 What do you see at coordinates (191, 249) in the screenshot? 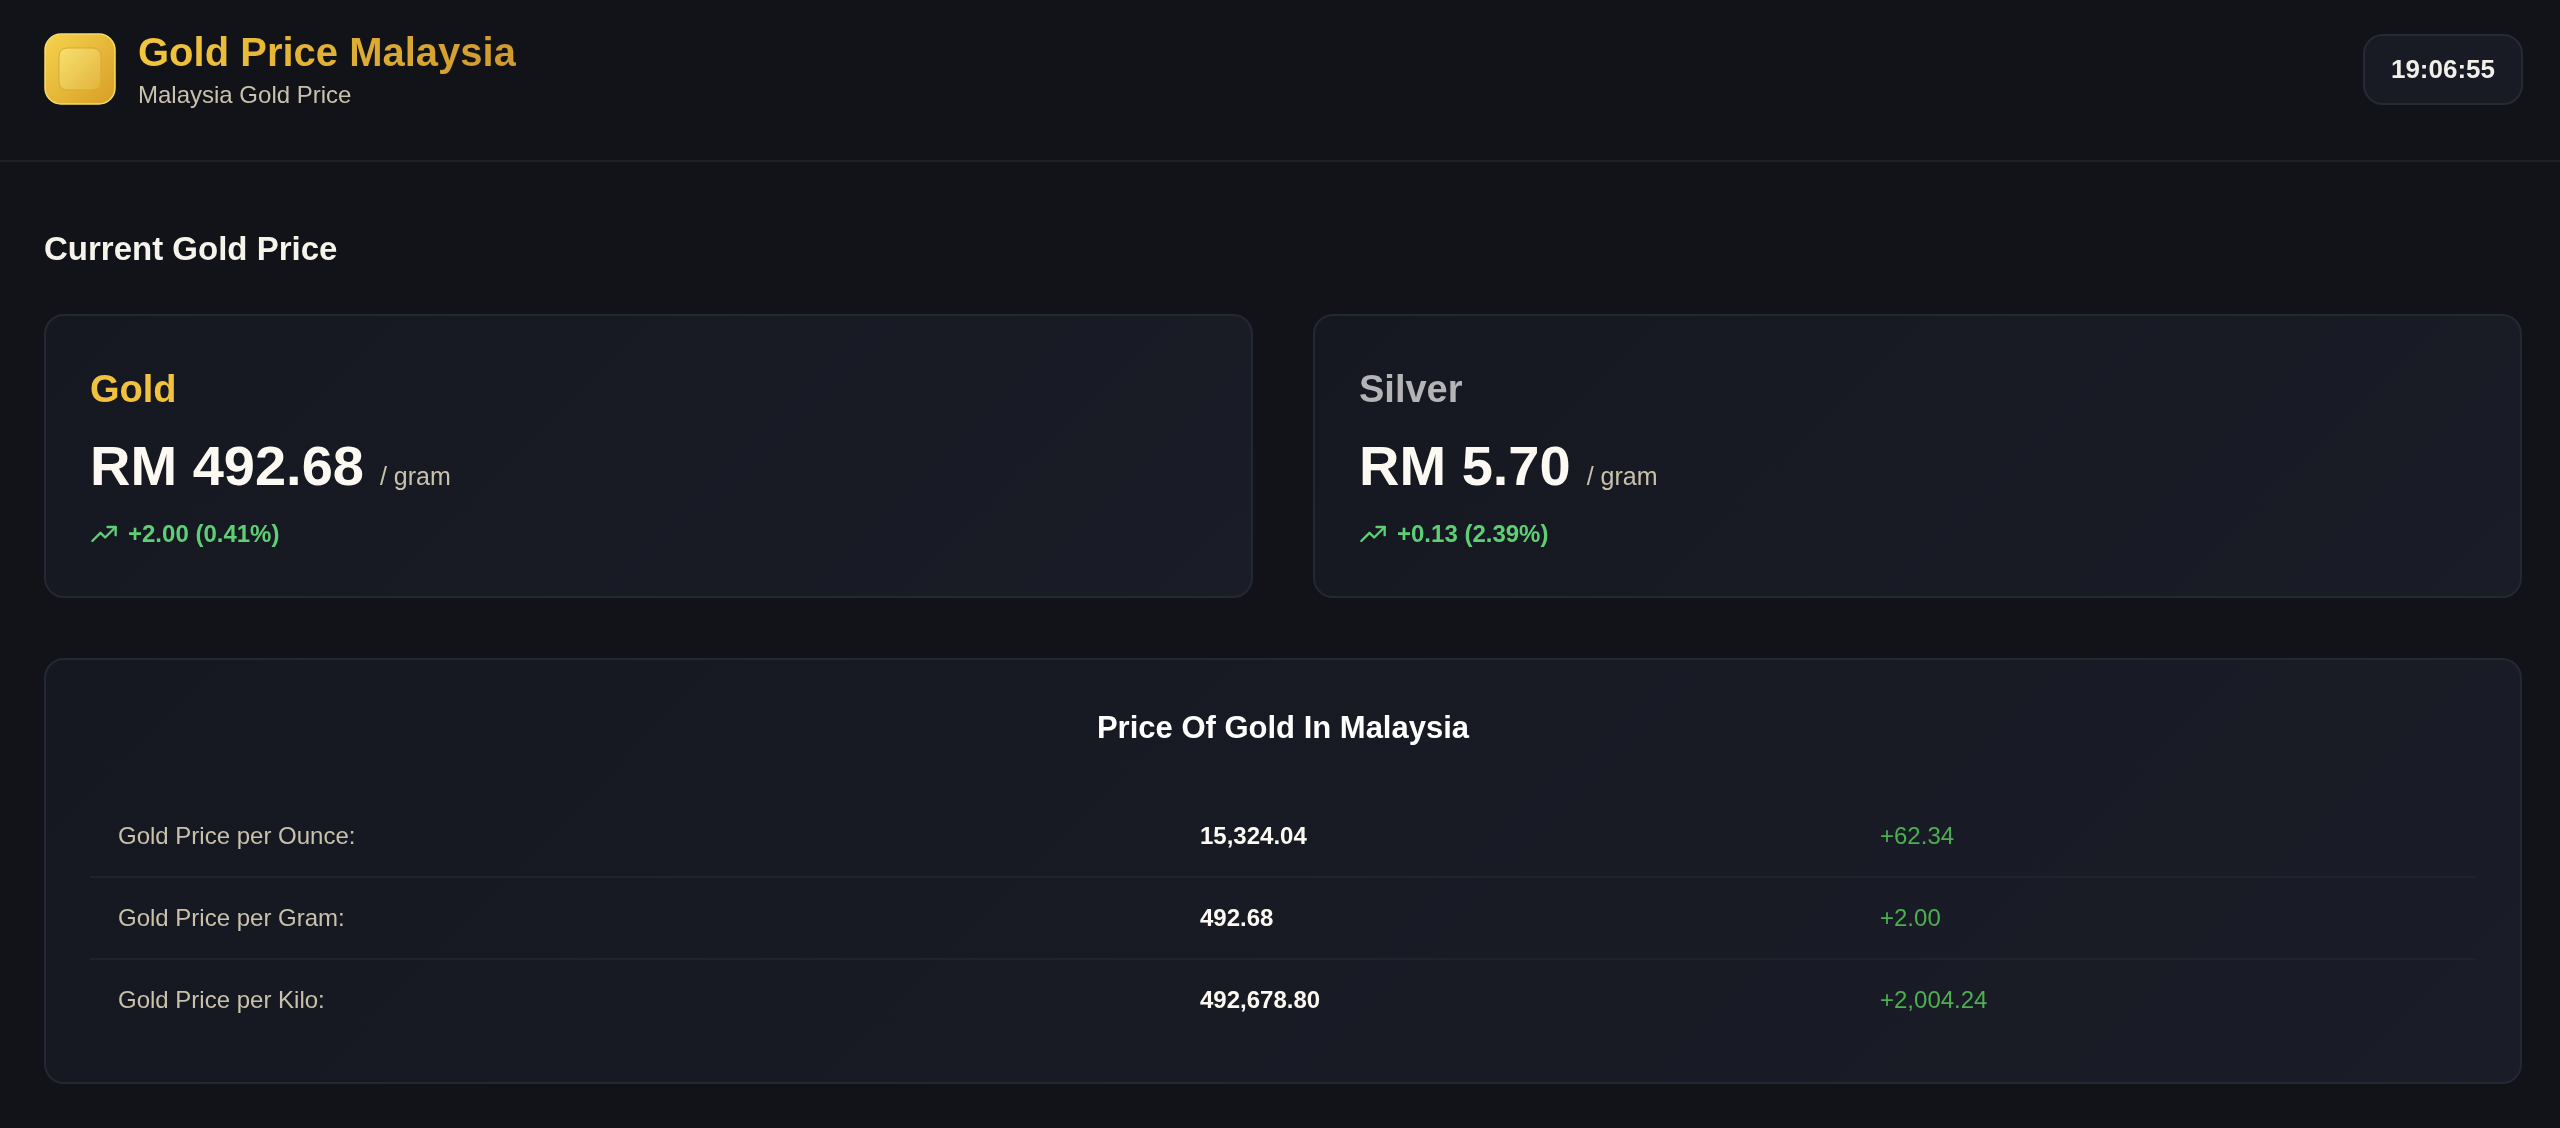
I see `section-title: Current Gold Price` at bounding box center [191, 249].